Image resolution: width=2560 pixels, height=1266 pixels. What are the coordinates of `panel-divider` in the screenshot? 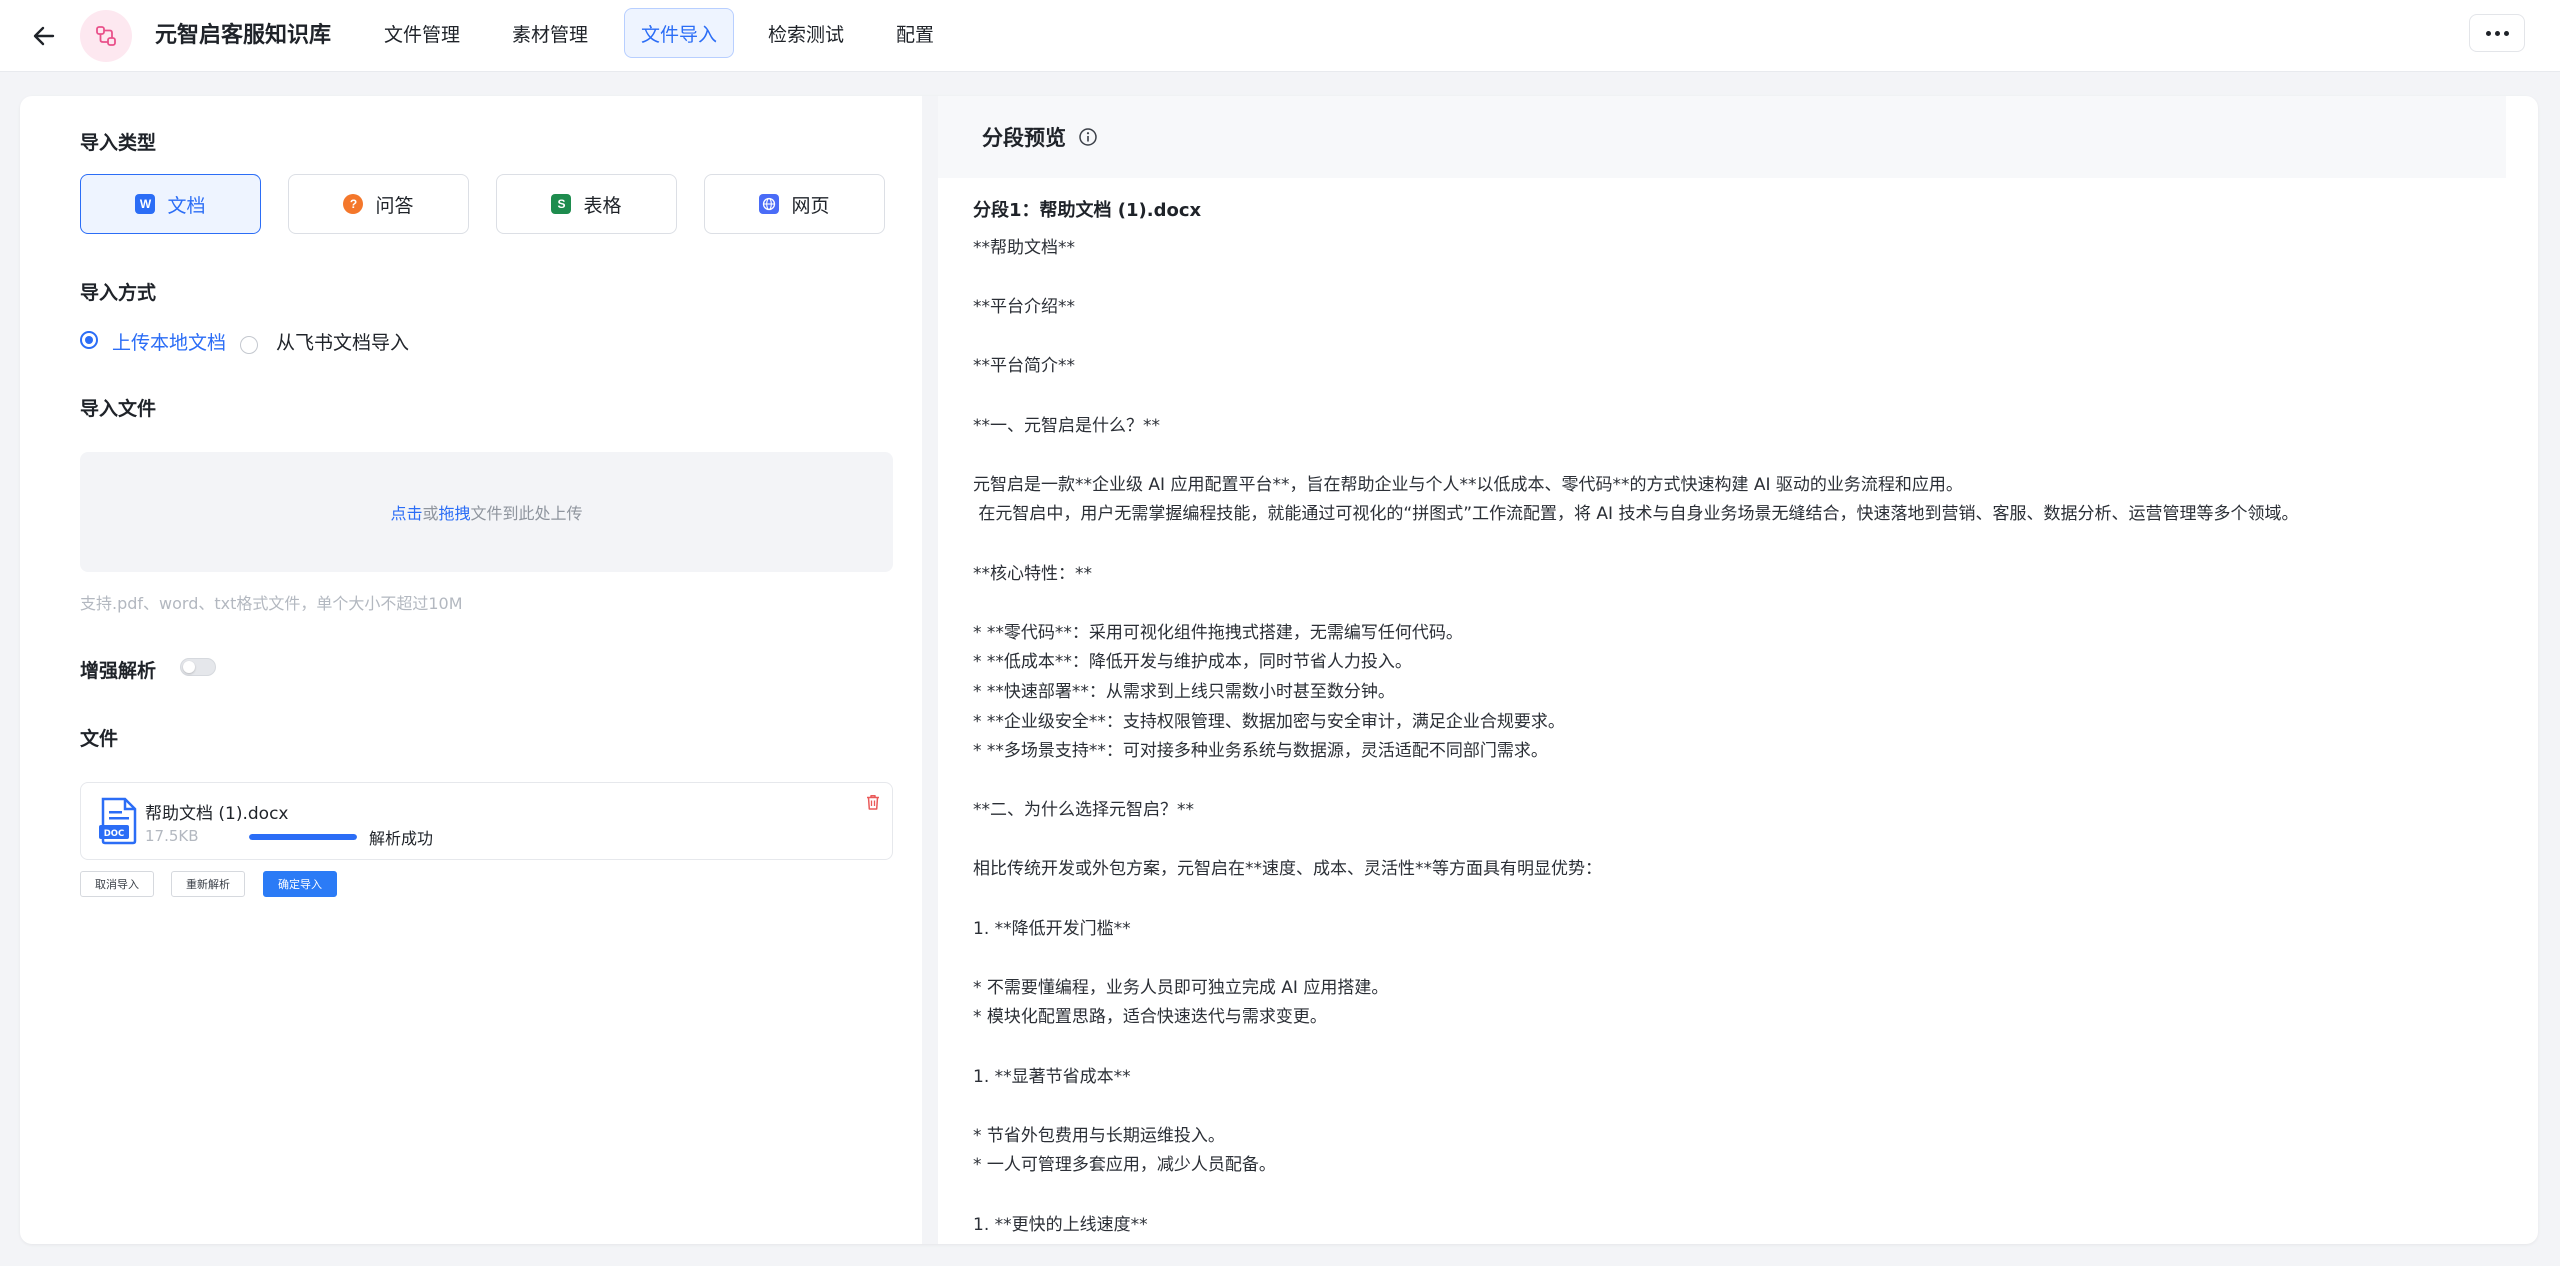 It's located at (930, 670).